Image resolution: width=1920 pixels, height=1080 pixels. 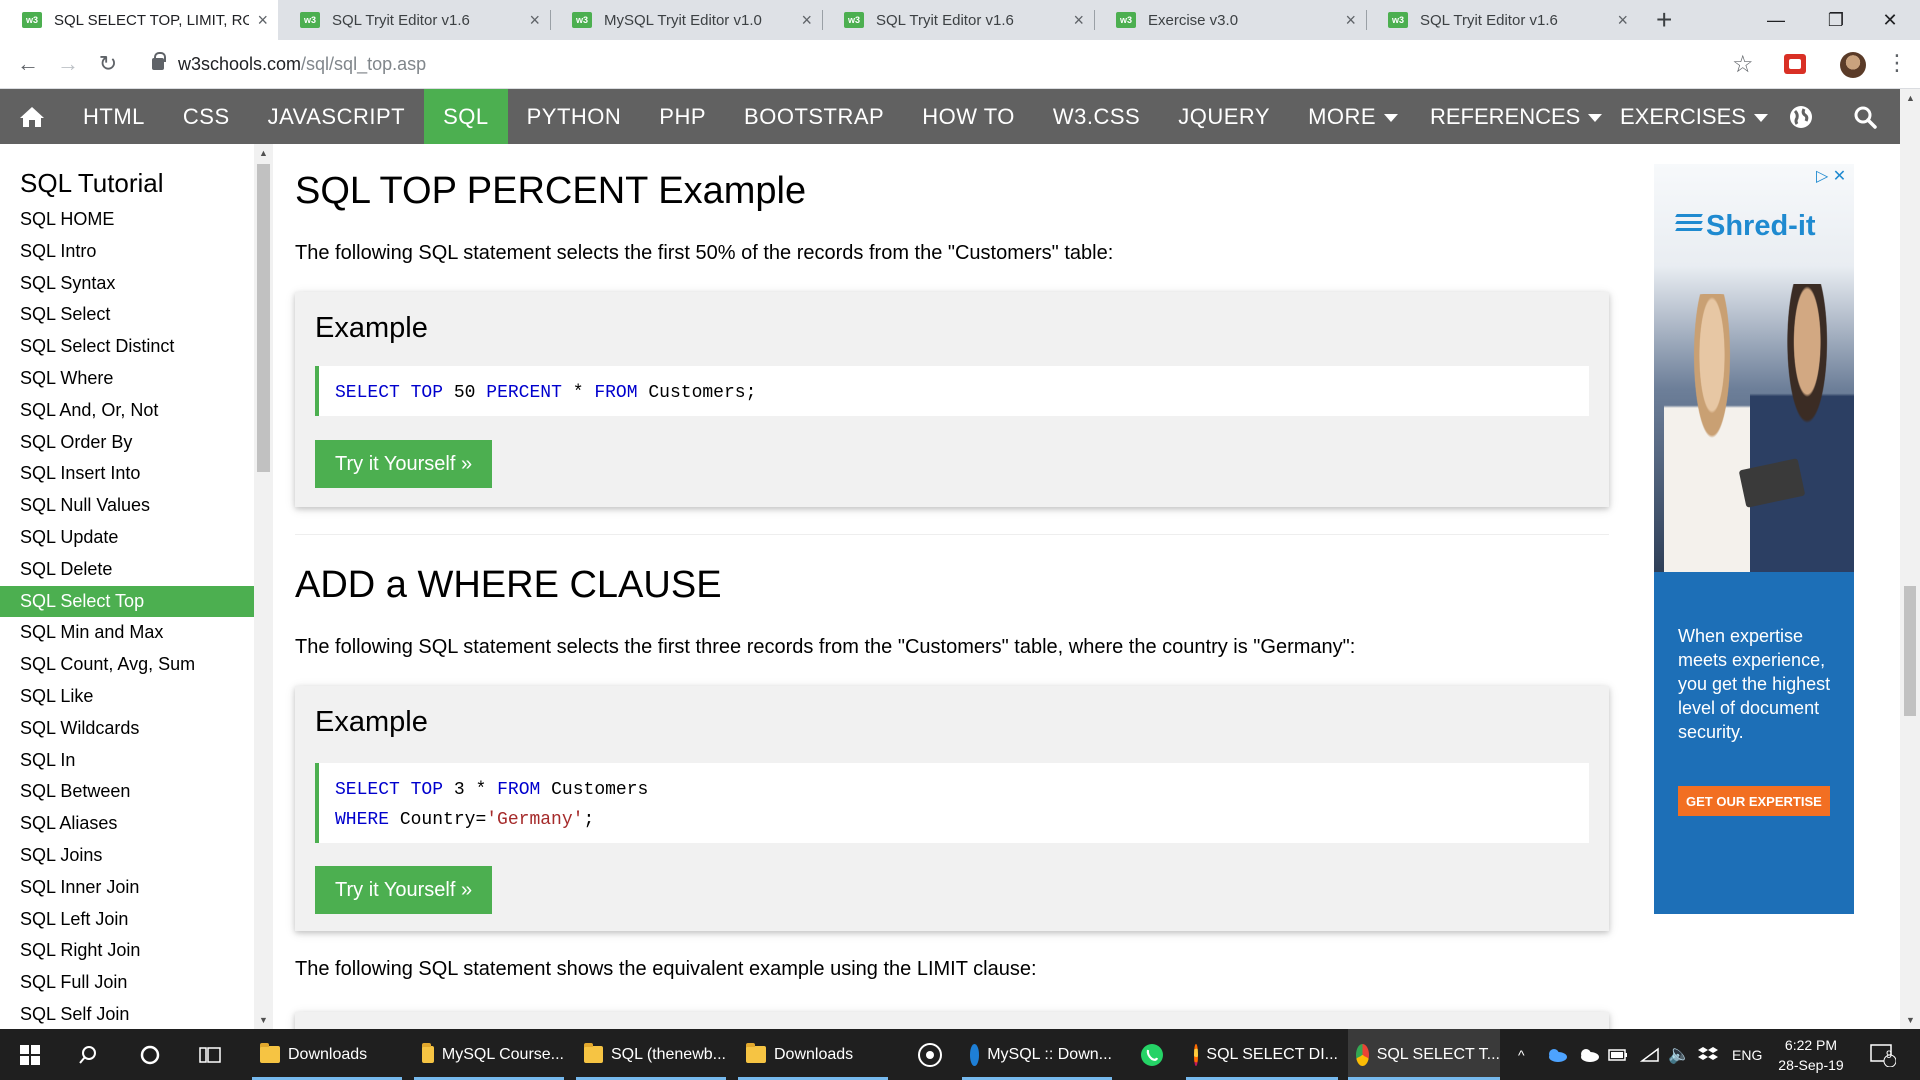 I want to click on page-scrollbar: ▲ ▼, so click(x=1910, y=559).